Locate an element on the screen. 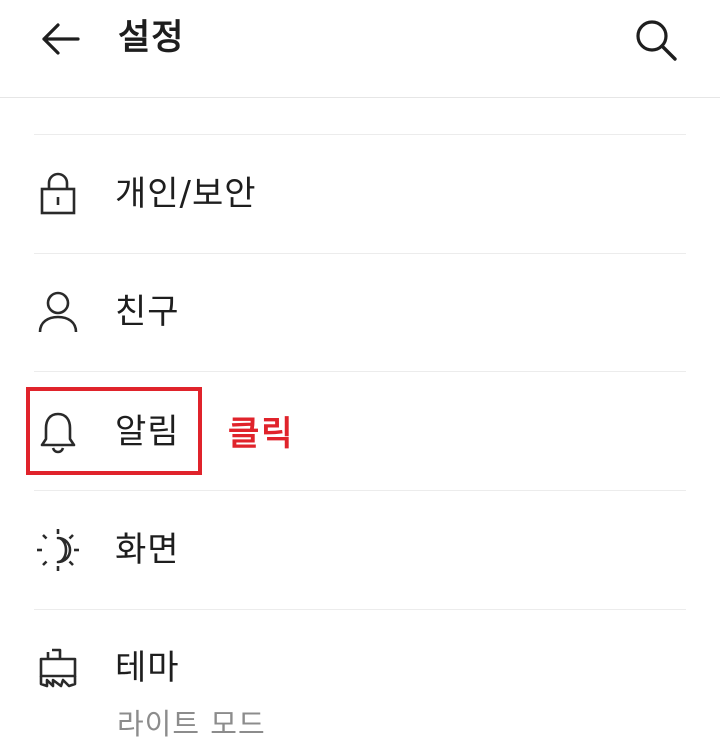 Image resolution: width=720 pixels, height=742 pixels. person-icon is located at coordinates (58, 312).